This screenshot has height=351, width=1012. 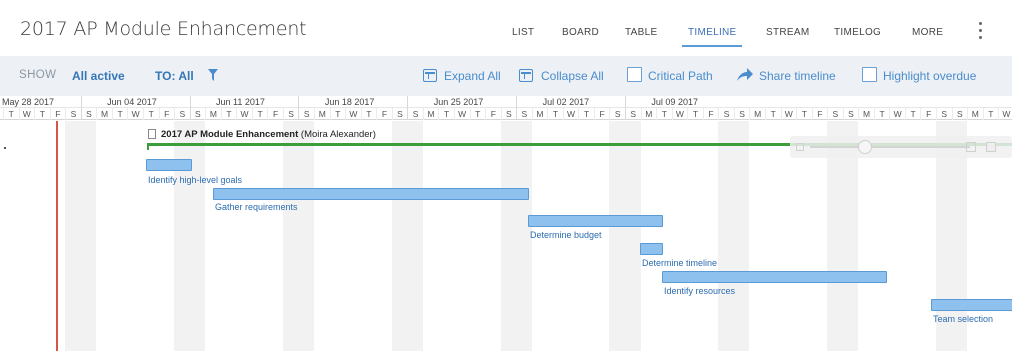 I want to click on task-bar-team-selection, so click(x=971, y=305).